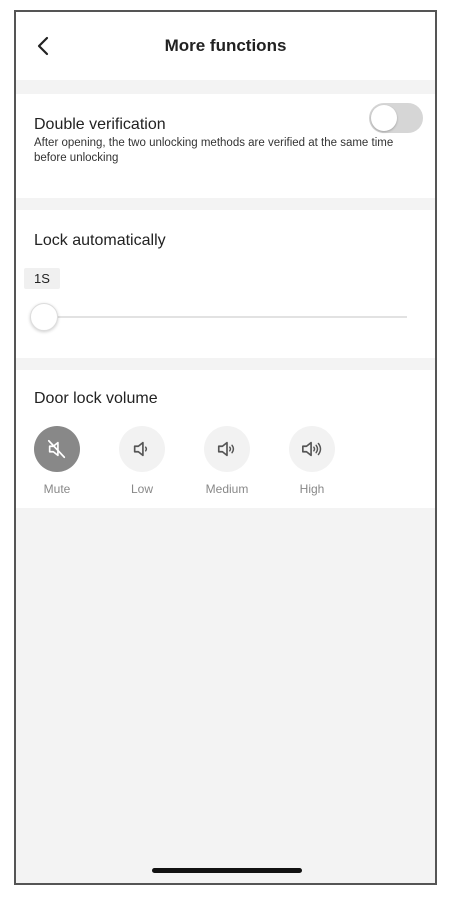  What do you see at coordinates (100, 124) in the screenshot?
I see `double-verification-label: Double verification` at bounding box center [100, 124].